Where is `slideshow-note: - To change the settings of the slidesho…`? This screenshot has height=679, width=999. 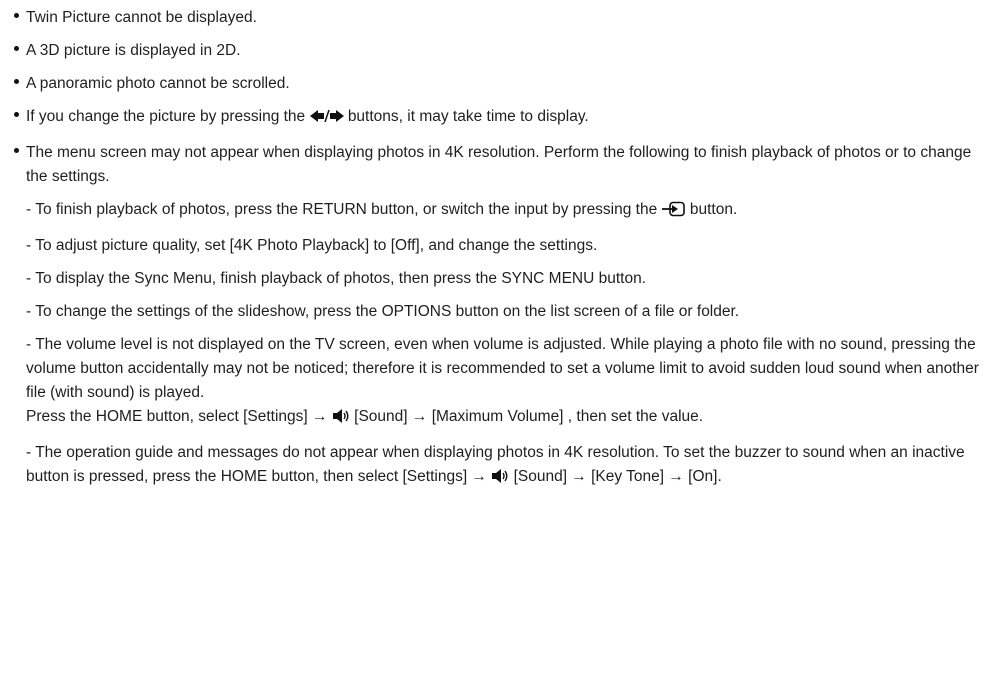
slideshow-note: - To change the settings of the slidesho… is located at coordinates (383, 311).